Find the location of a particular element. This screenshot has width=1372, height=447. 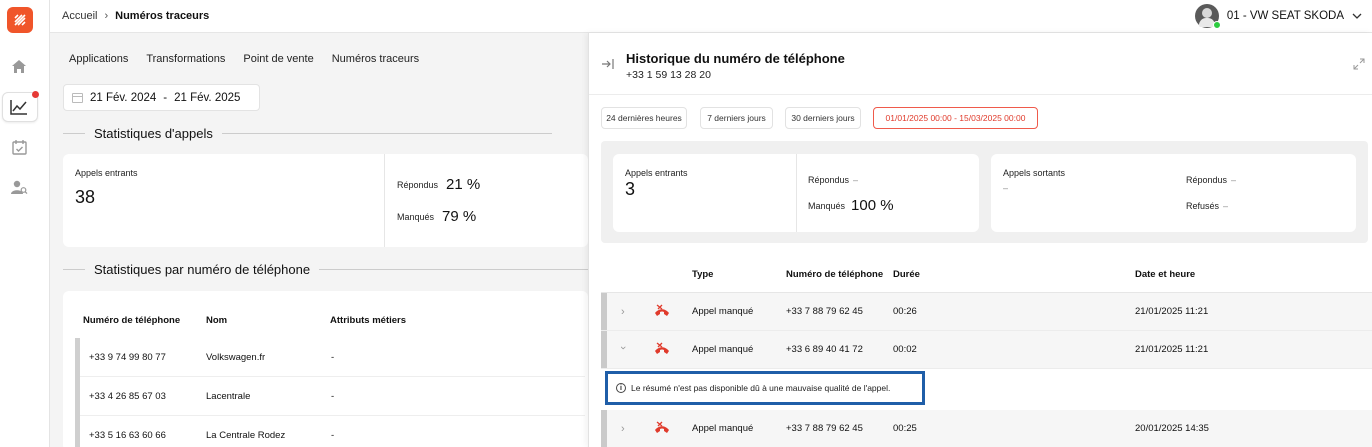

calendar-check-icon is located at coordinates (19, 147).